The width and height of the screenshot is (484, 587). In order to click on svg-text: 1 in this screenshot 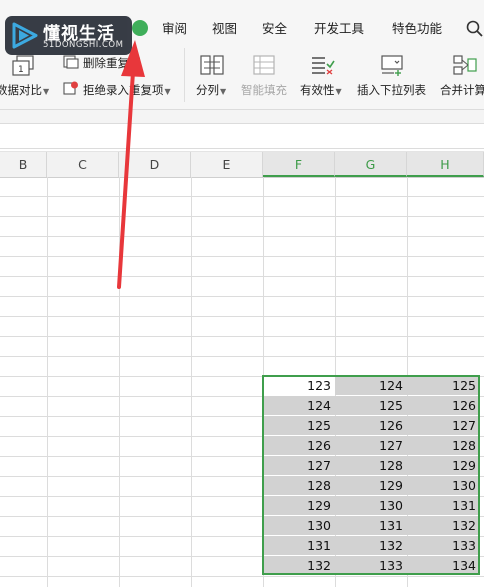, I will do `click(21, 70)`.